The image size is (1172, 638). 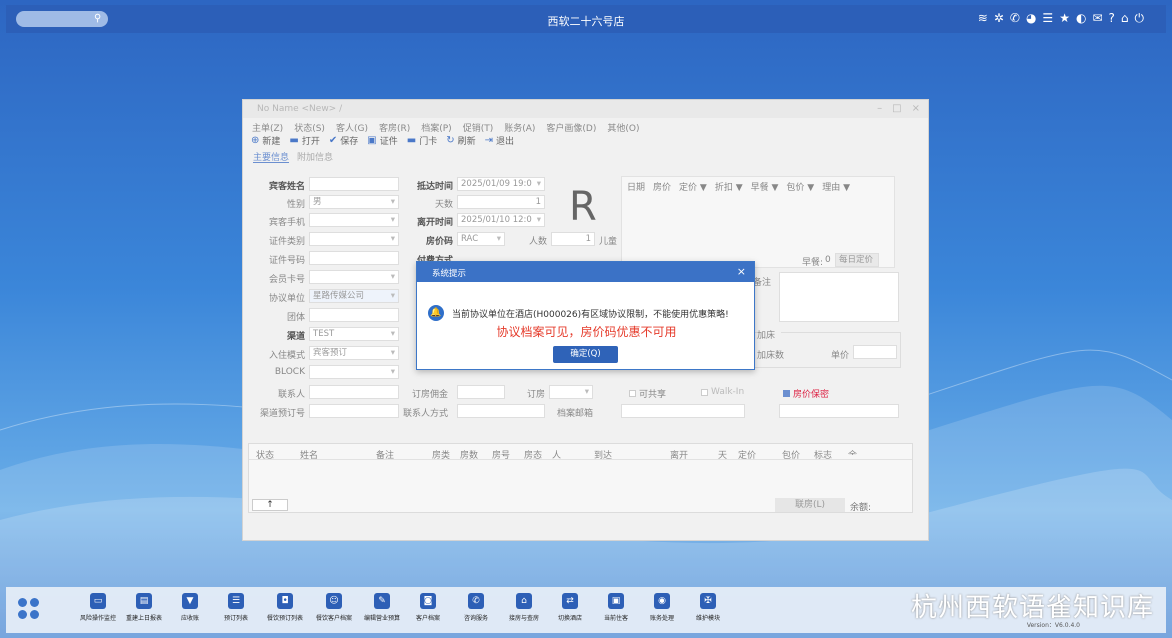 I want to click on taskbar-app: ▭ 风险操作监控, so click(x=98, y=607).